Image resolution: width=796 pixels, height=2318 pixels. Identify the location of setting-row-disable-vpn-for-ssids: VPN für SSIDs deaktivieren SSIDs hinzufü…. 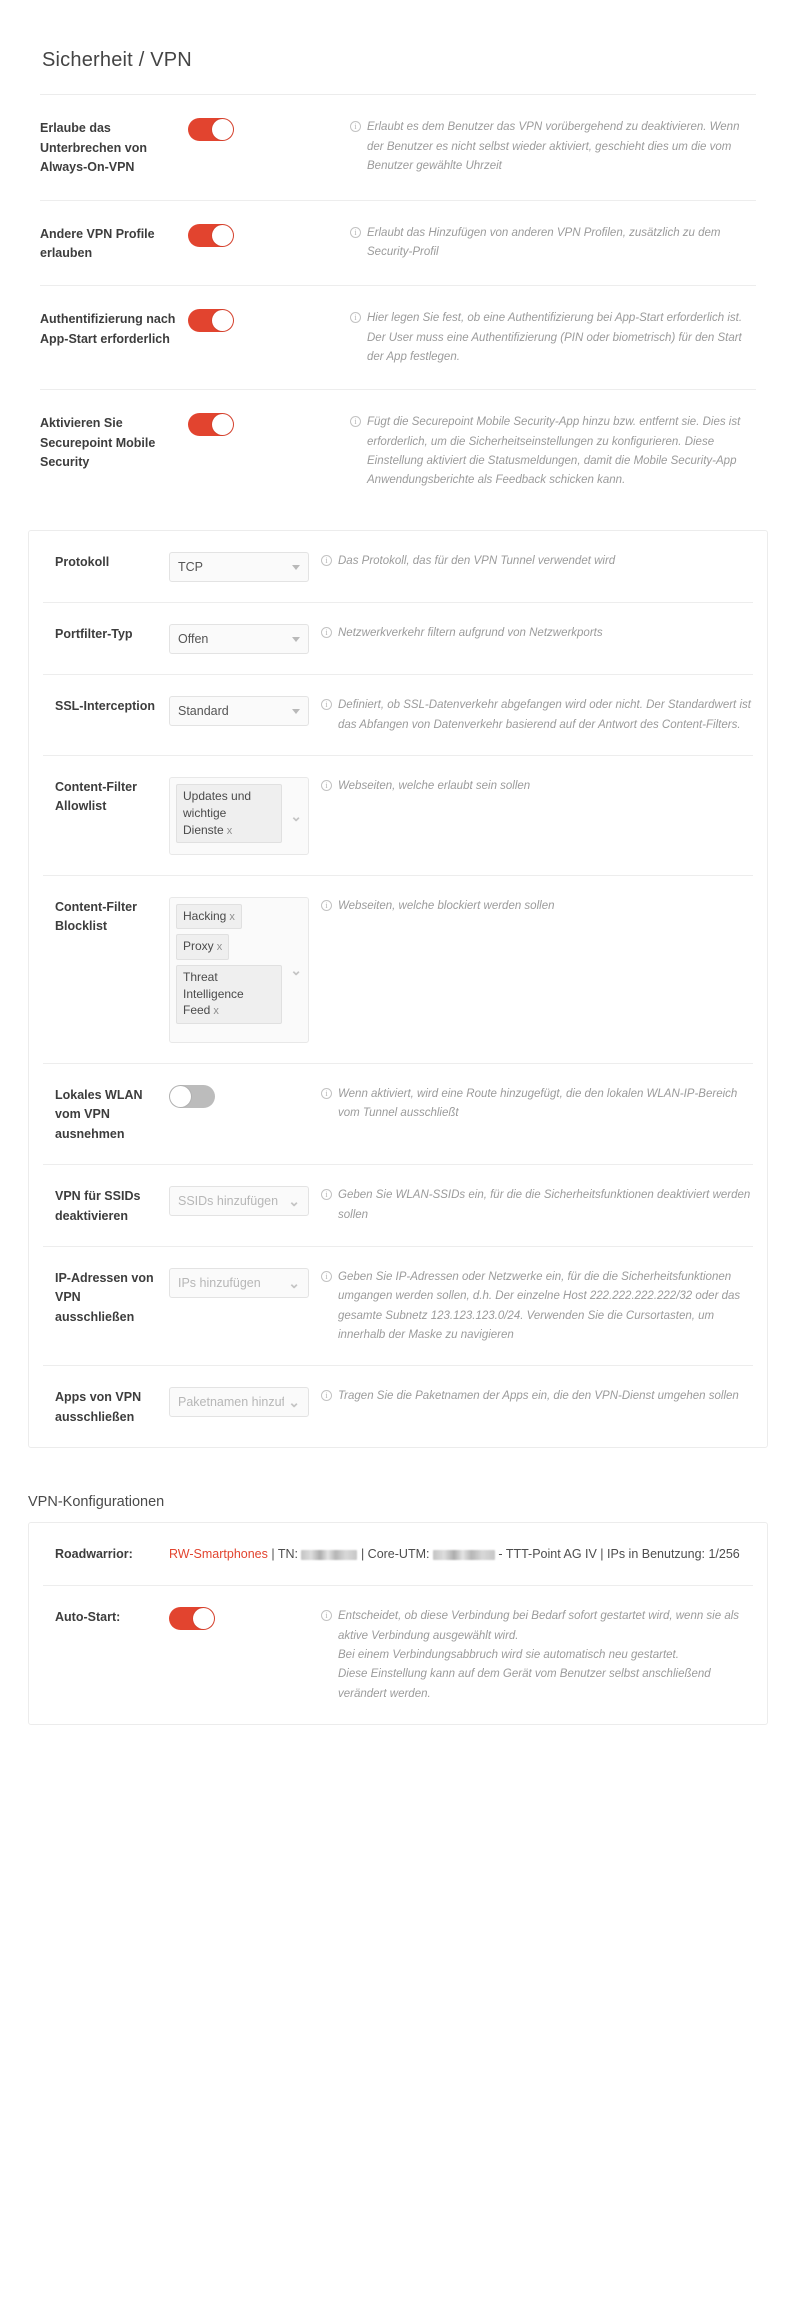
(398, 1206).